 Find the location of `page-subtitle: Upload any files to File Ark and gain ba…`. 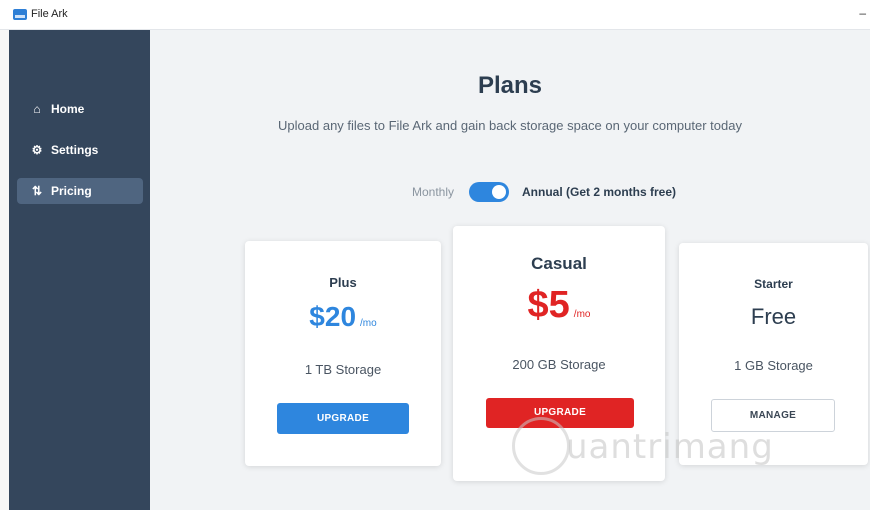

page-subtitle: Upload any files to File Ark and gain ba… is located at coordinates (510, 125).